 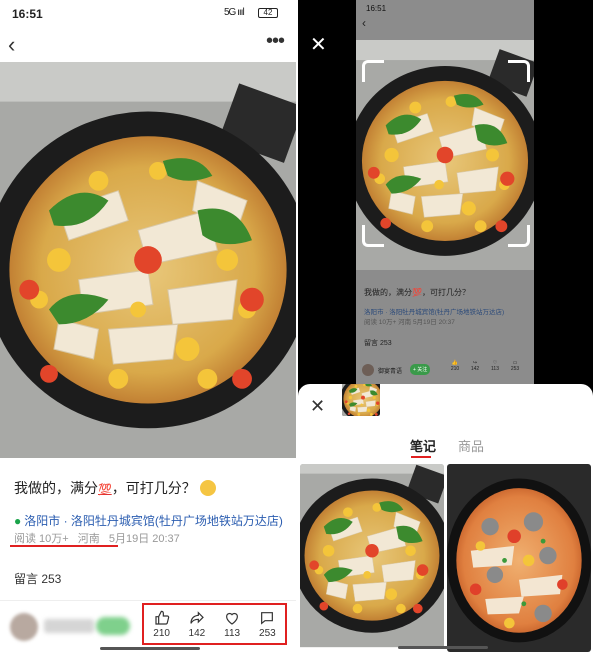 I want to click on author-name-blurred, so click(x=69, y=626).